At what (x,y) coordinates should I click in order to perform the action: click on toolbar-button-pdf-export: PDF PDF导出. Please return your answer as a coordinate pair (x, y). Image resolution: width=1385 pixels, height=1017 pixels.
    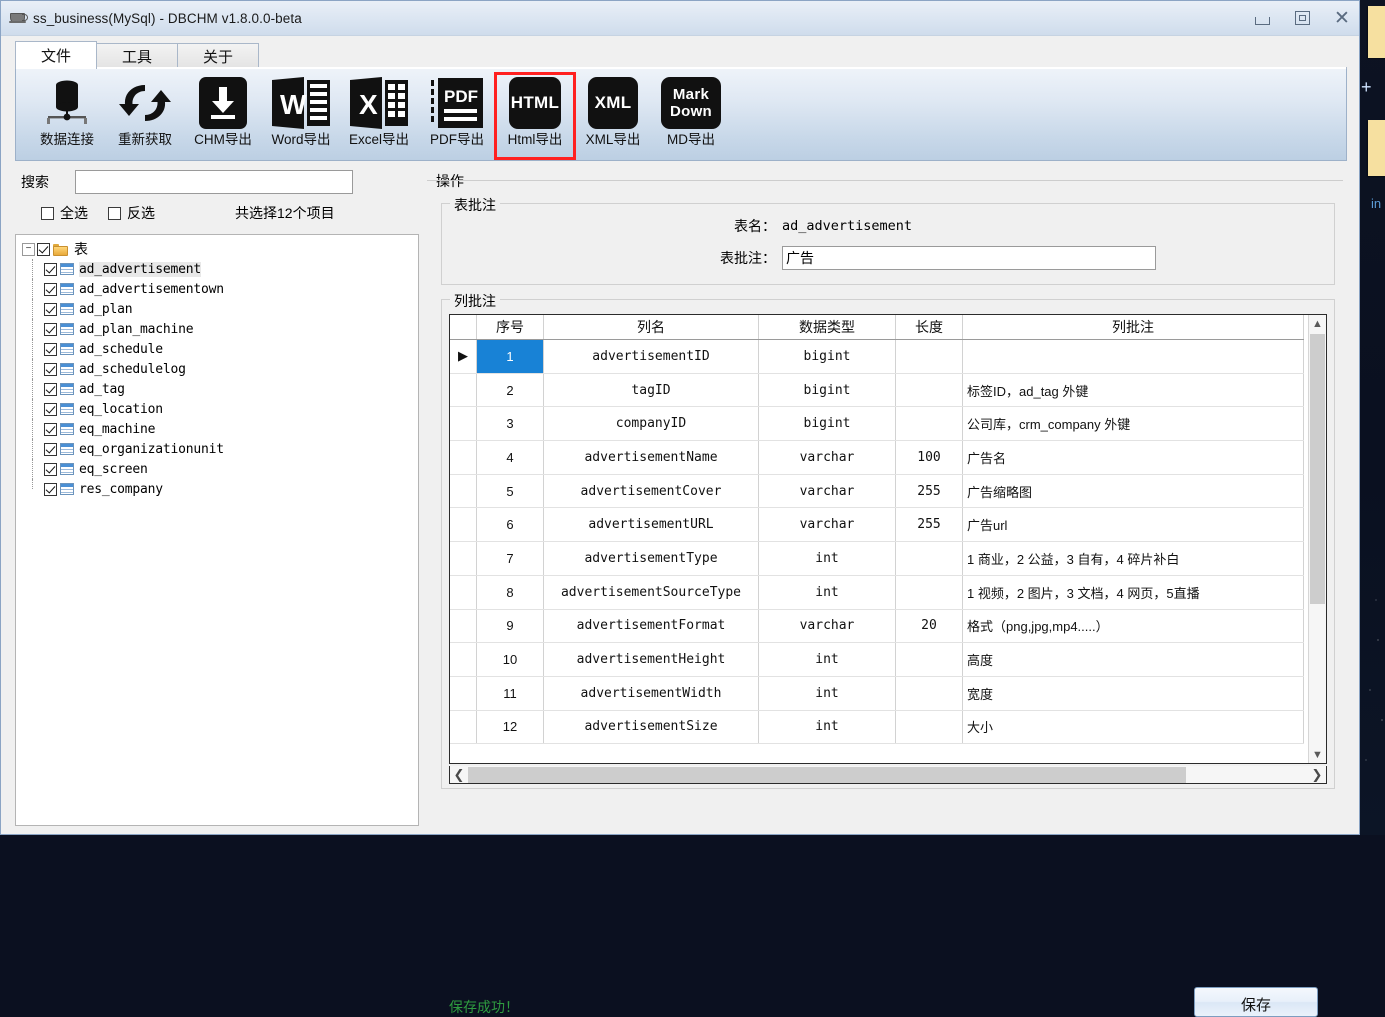
    Looking at the image, I should click on (457, 116).